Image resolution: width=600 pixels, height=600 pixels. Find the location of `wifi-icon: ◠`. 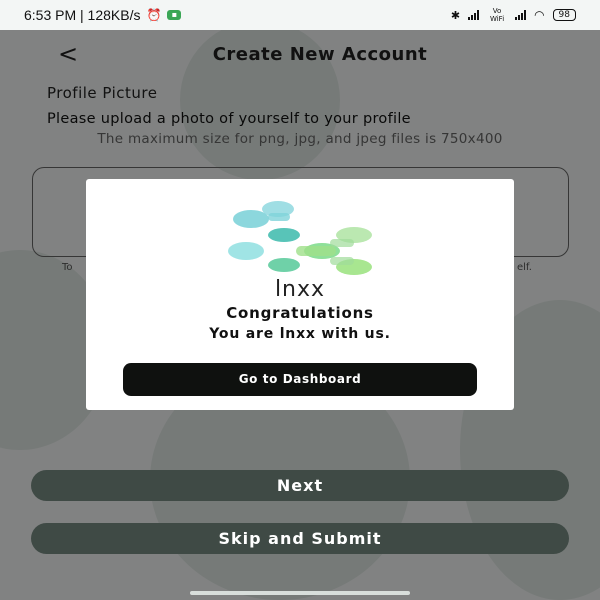

wifi-icon: ◠ is located at coordinates (539, 15).